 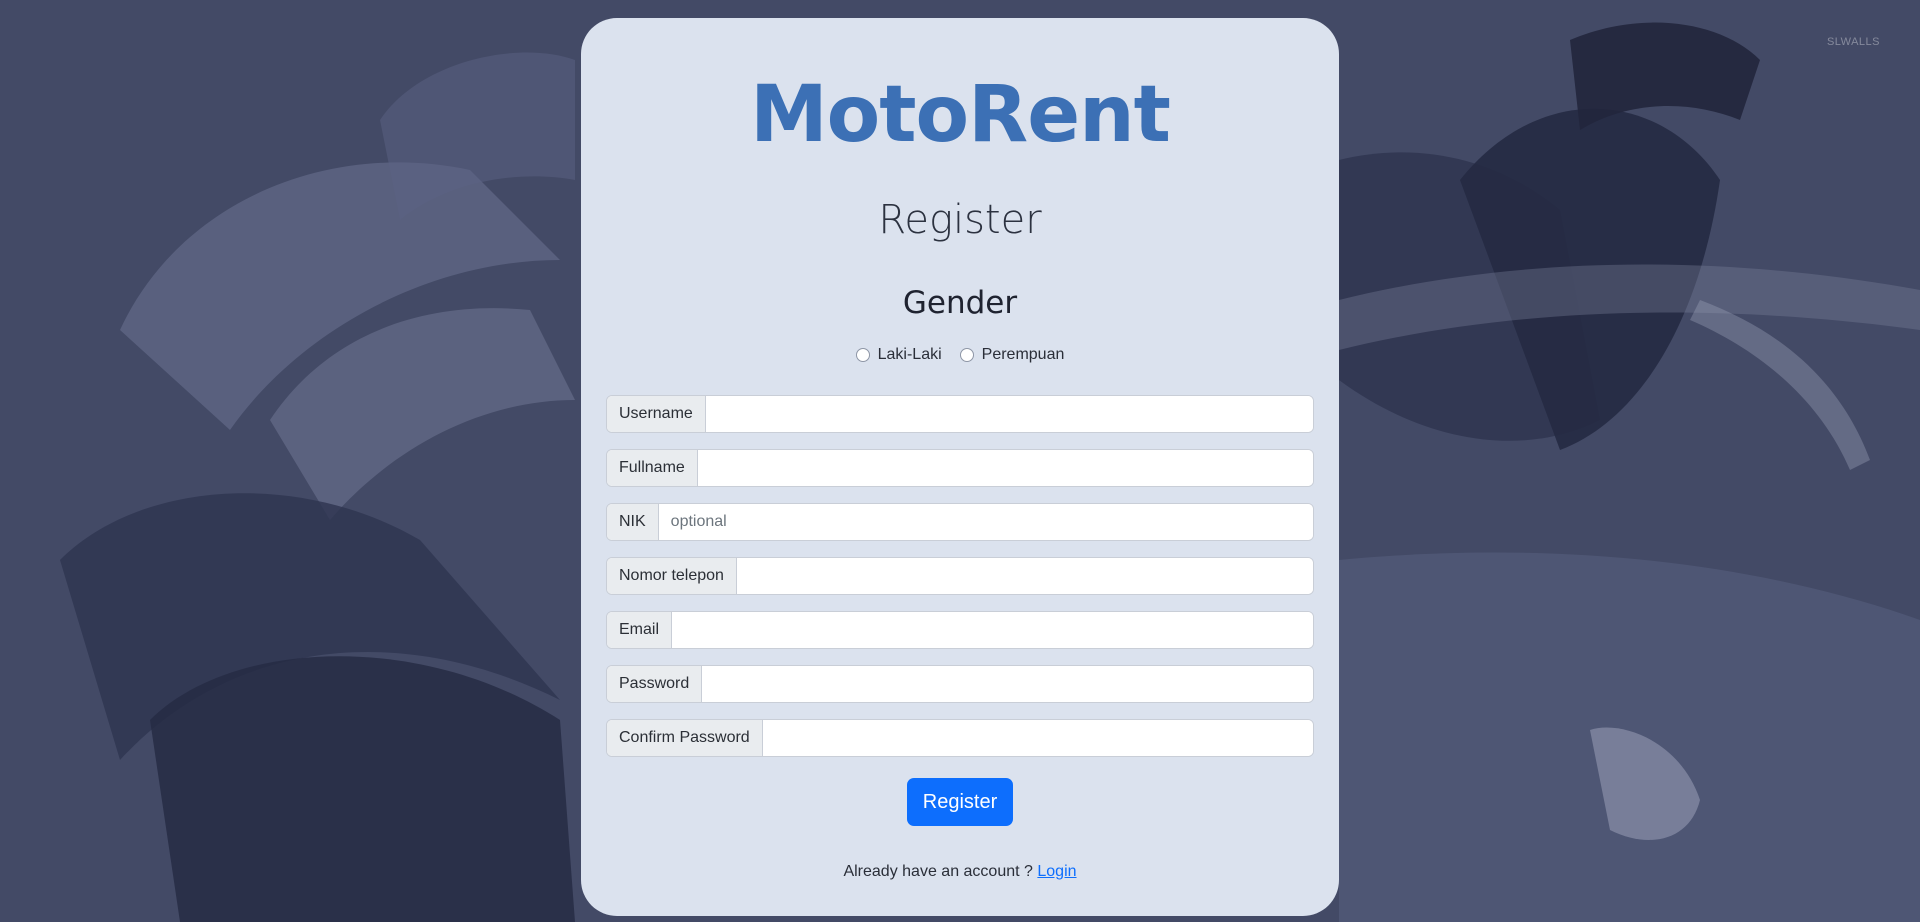 I want to click on phone-label: Nomor telepon, so click(x=672, y=576).